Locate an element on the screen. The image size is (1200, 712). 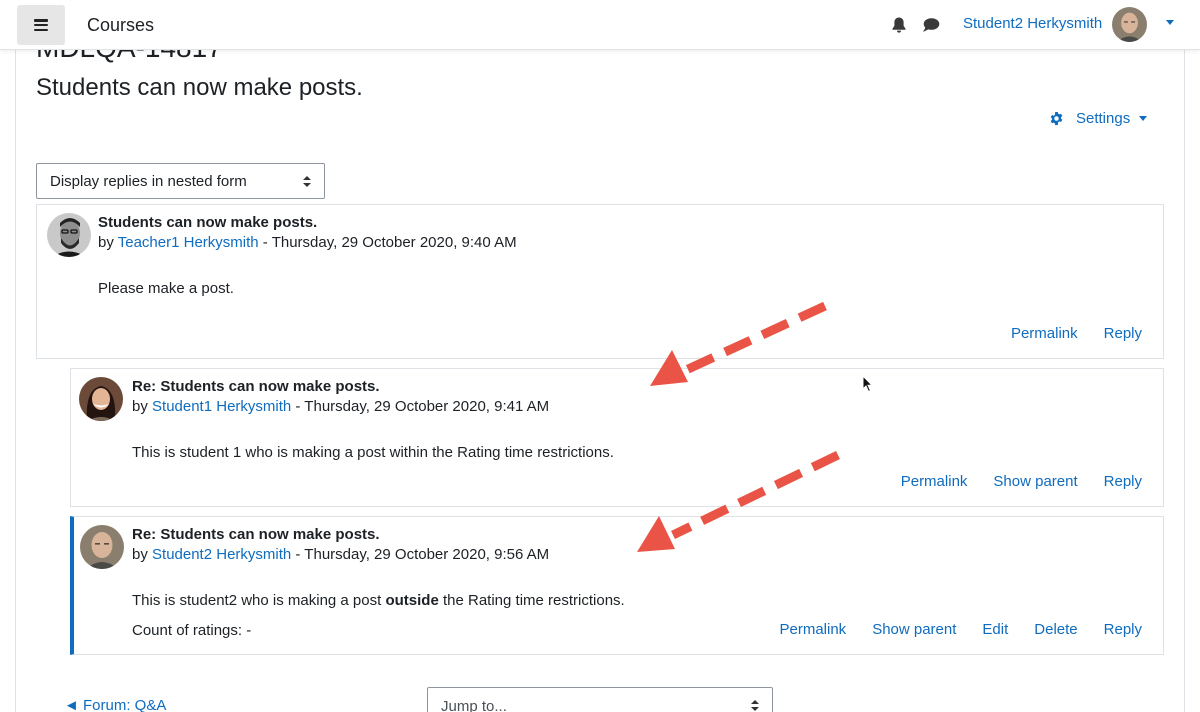
post-author-link: Teacher1 Herkysmith is located at coordinates (188, 242).